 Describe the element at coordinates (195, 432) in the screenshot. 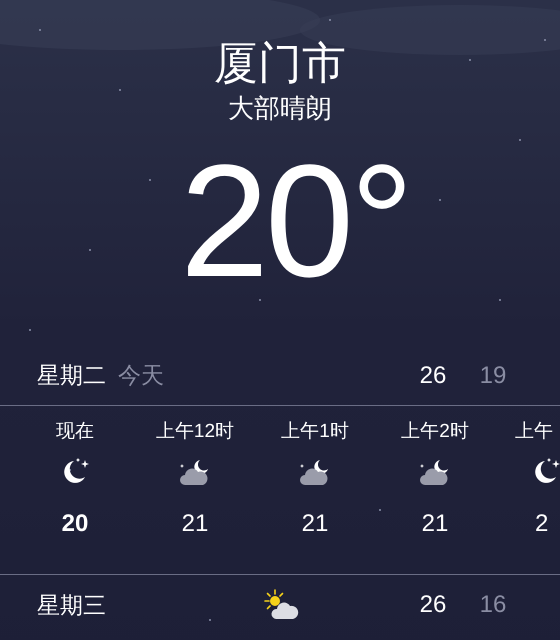

I see `hour-label: 上午12时` at that location.